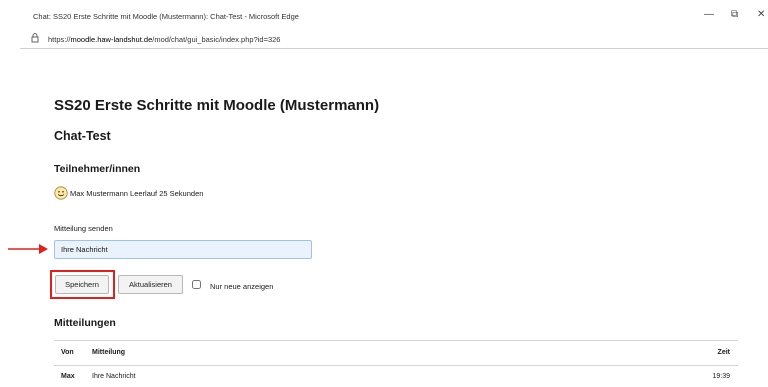 This screenshot has width=768, height=387. I want to click on message-input, so click(183, 249).